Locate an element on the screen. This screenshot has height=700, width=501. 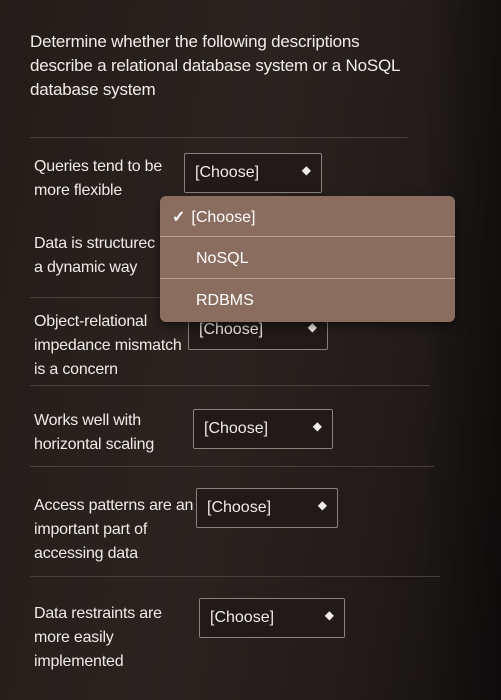
row-1-select: [Choose] ◆ is located at coordinates (253, 173).